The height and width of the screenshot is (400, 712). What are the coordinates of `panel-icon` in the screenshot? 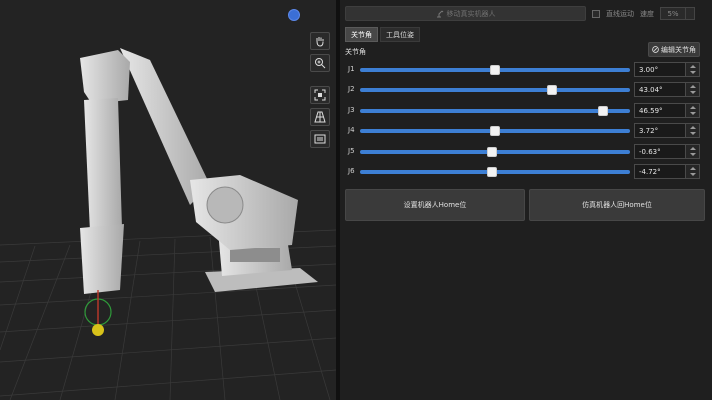 It's located at (320, 139).